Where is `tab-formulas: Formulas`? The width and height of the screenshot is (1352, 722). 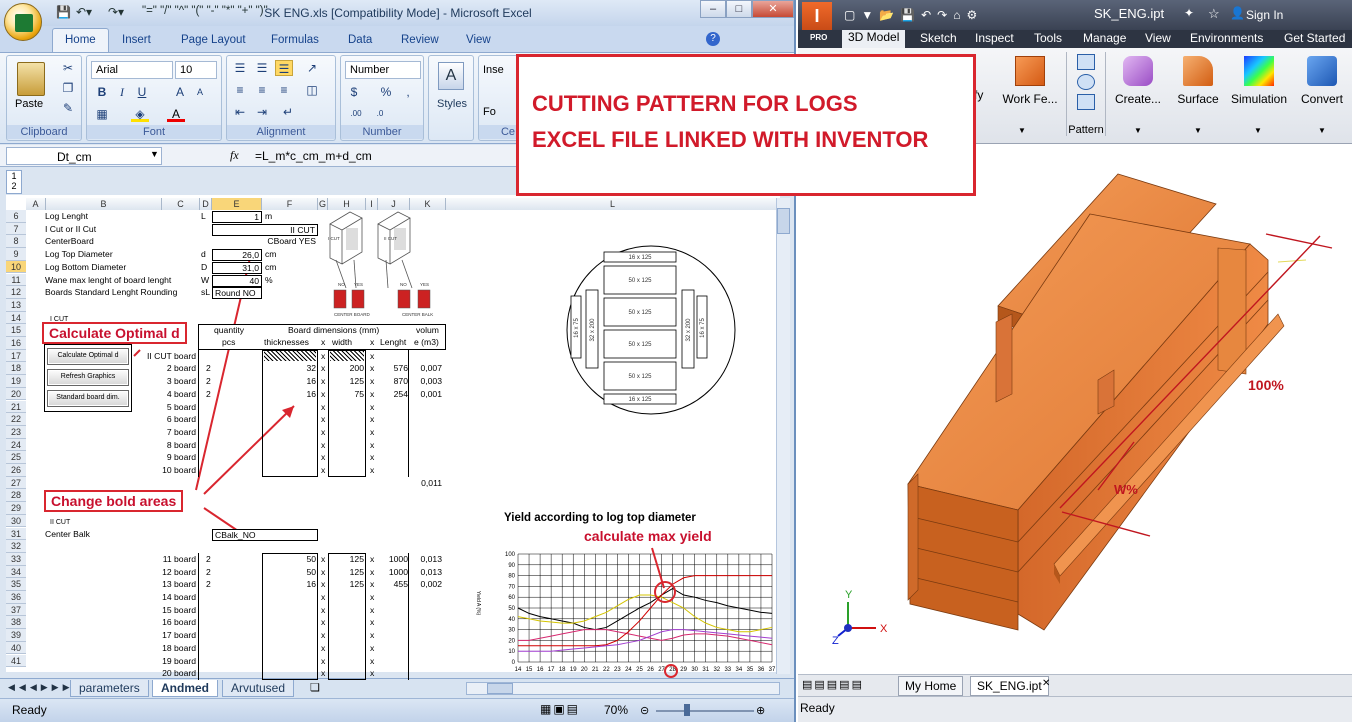
tab-formulas: Formulas is located at coordinates (295, 40).